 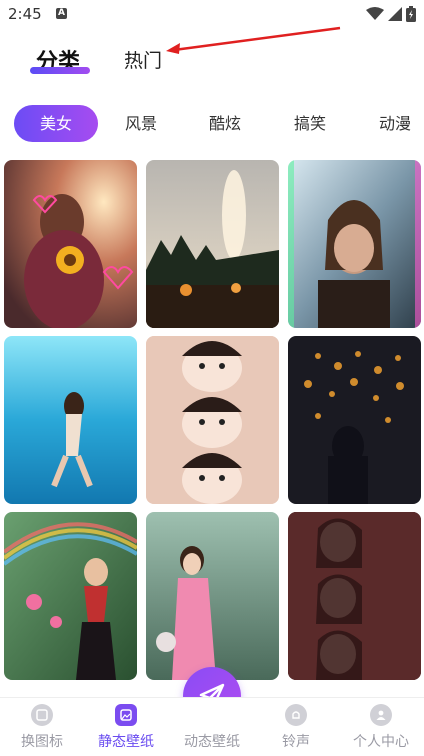 What do you see at coordinates (354, 420) in the screenshot?
I see `wallpaper-bokeh-lights` at bounding box center [354, 420].